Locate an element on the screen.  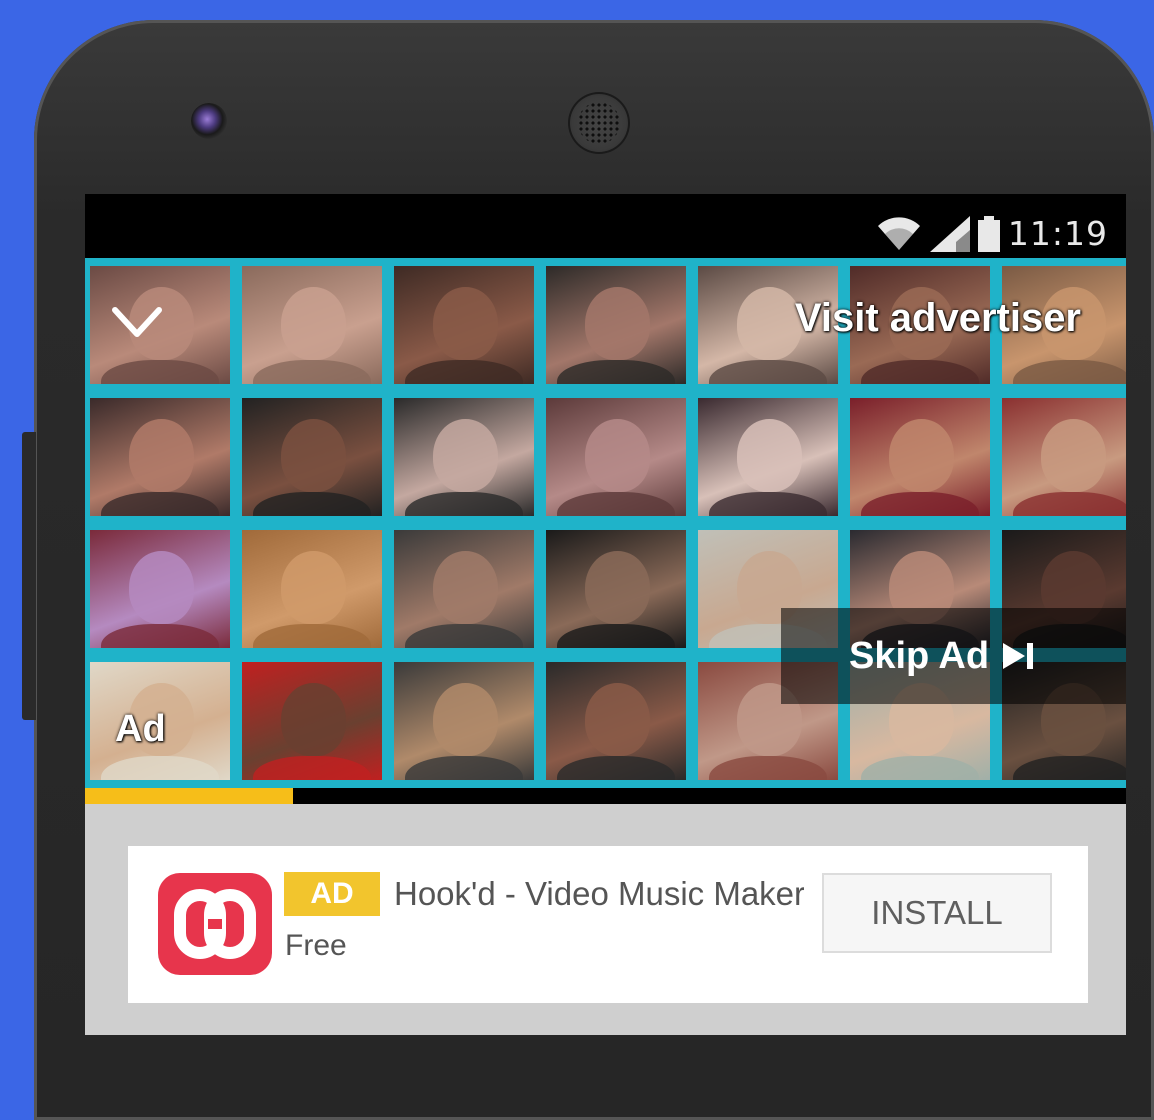
chain-link-icon is located at coordinates (215, 924).